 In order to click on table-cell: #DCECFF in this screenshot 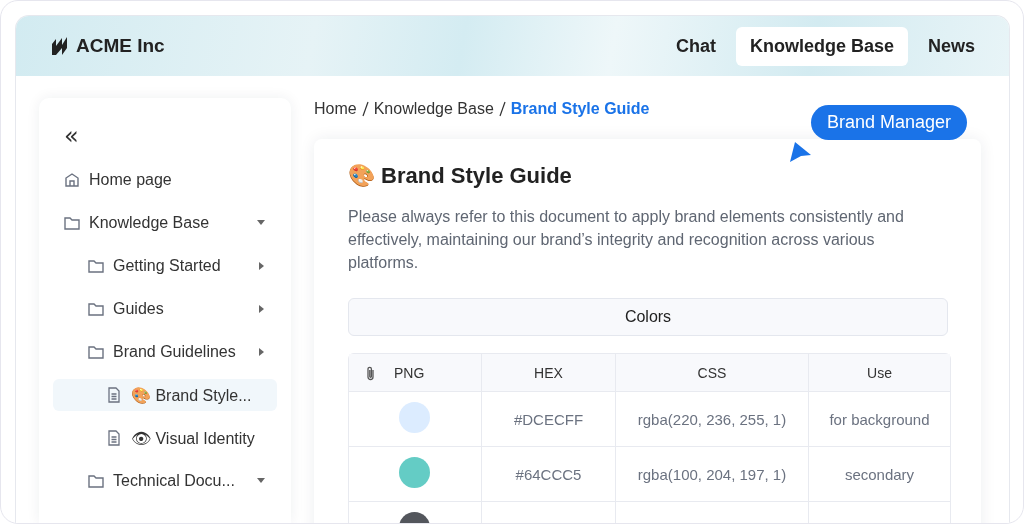, I will do `click(549, 419)`.